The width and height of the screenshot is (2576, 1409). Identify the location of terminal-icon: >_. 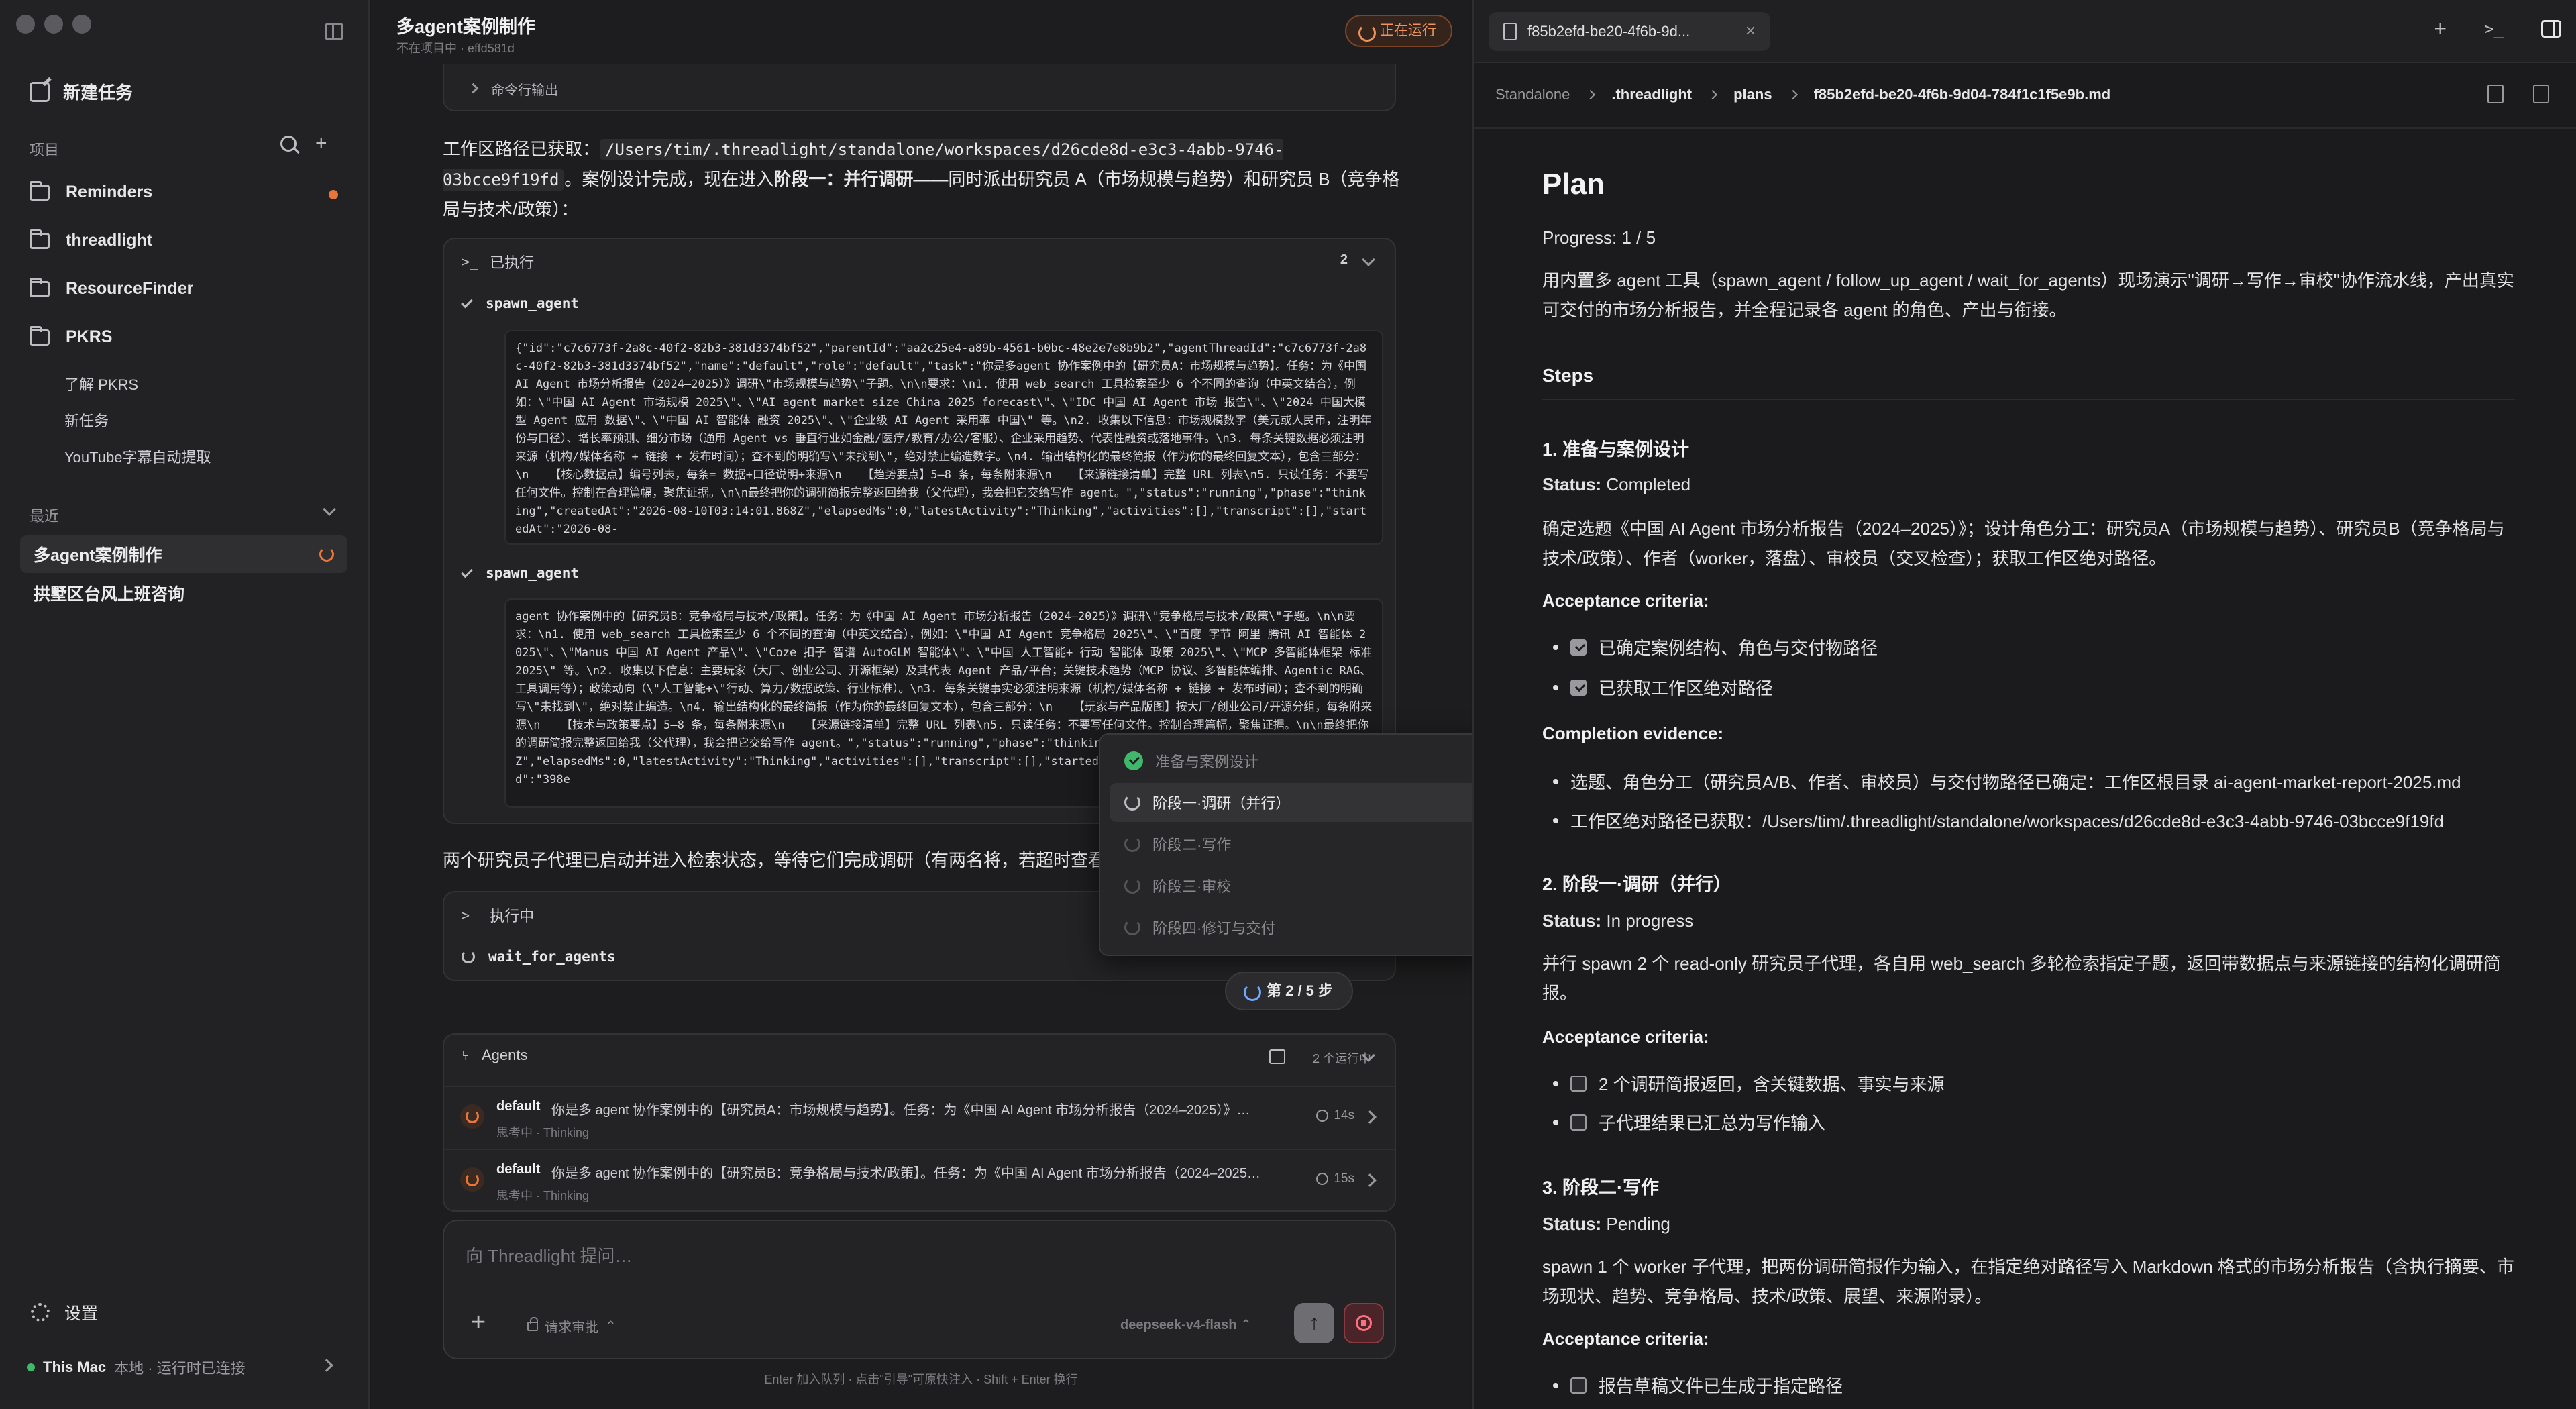
(2494, 28).